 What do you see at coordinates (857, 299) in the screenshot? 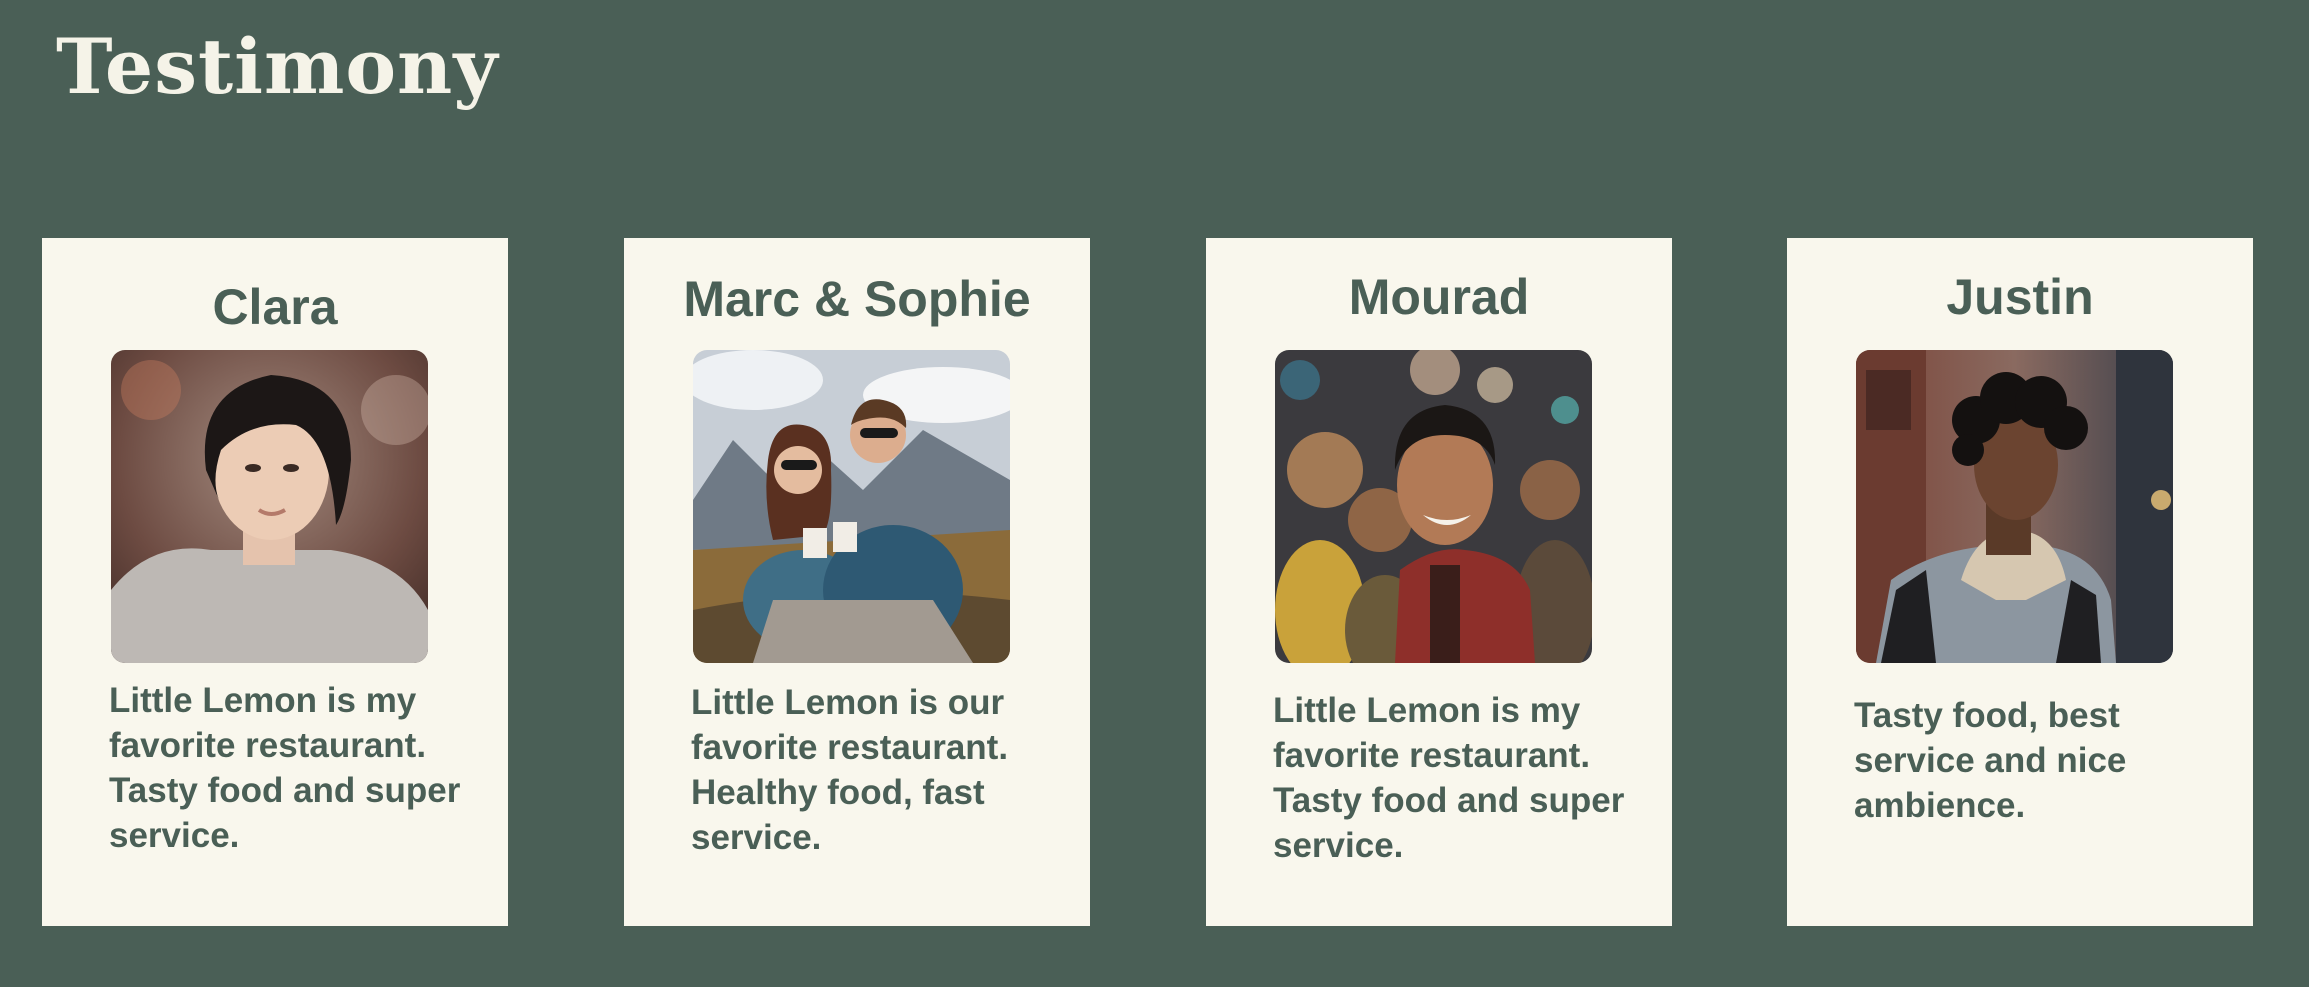
I see `testimonial-name: Marc & Sophie` at bounding box center [857, 299].